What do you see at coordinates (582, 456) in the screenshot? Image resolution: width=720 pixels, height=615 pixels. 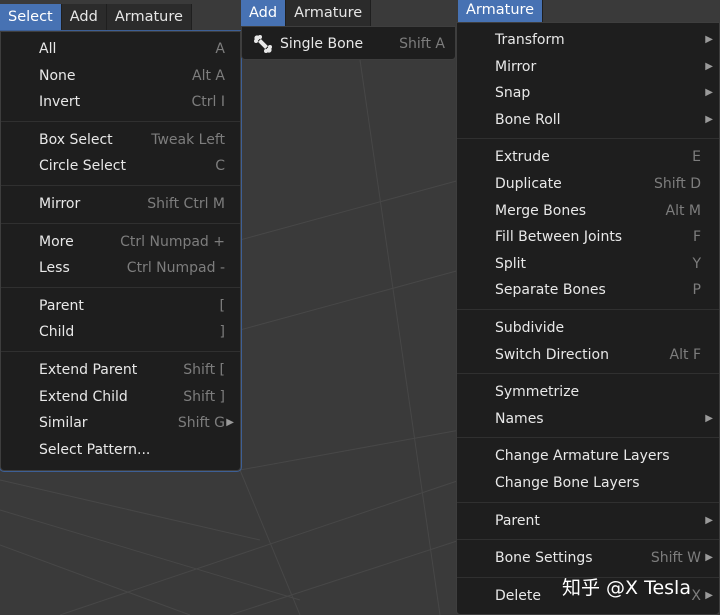 I see `menu-item-label: Change Armature Layers` at bounding box center [582, 456].